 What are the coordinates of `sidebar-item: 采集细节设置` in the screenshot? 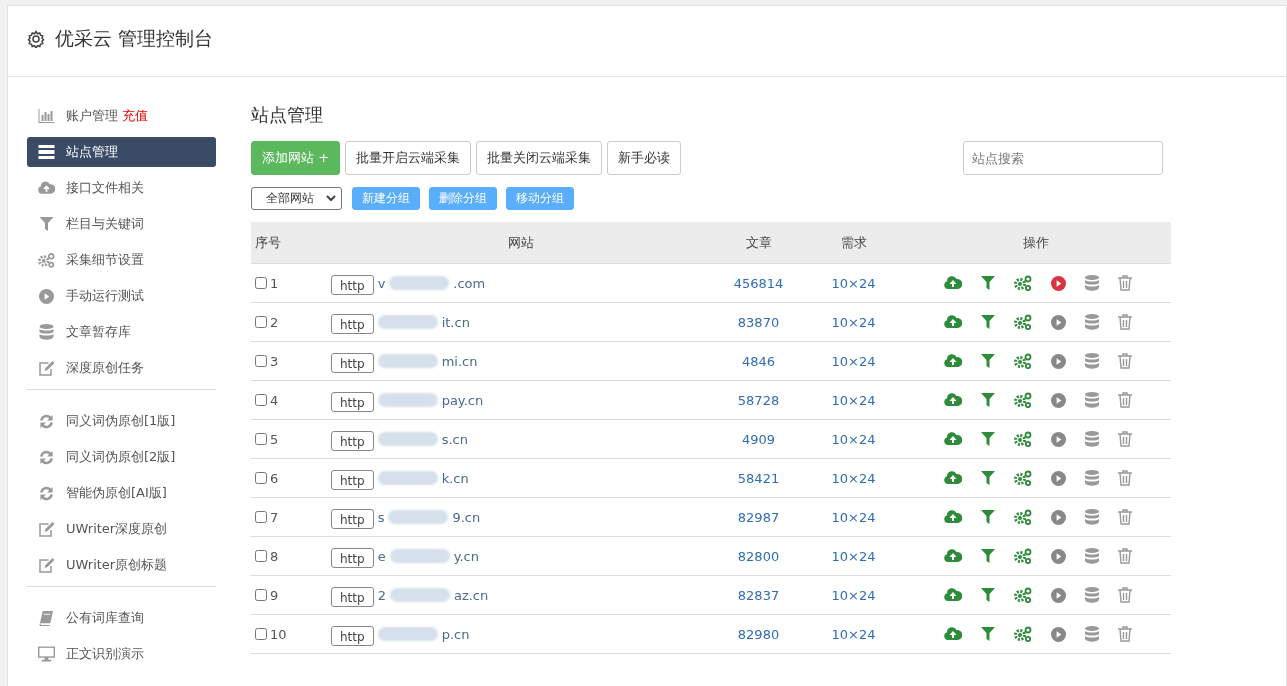 It's located at (121, 260).